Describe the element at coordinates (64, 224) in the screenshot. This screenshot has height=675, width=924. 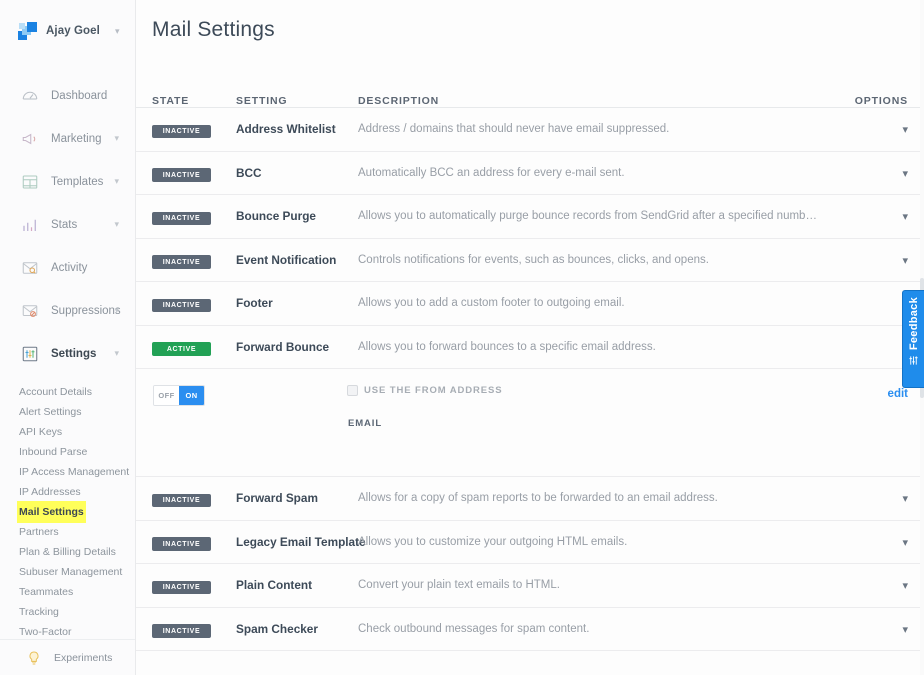
I see `sidebar-item-label: Stats` at that location.